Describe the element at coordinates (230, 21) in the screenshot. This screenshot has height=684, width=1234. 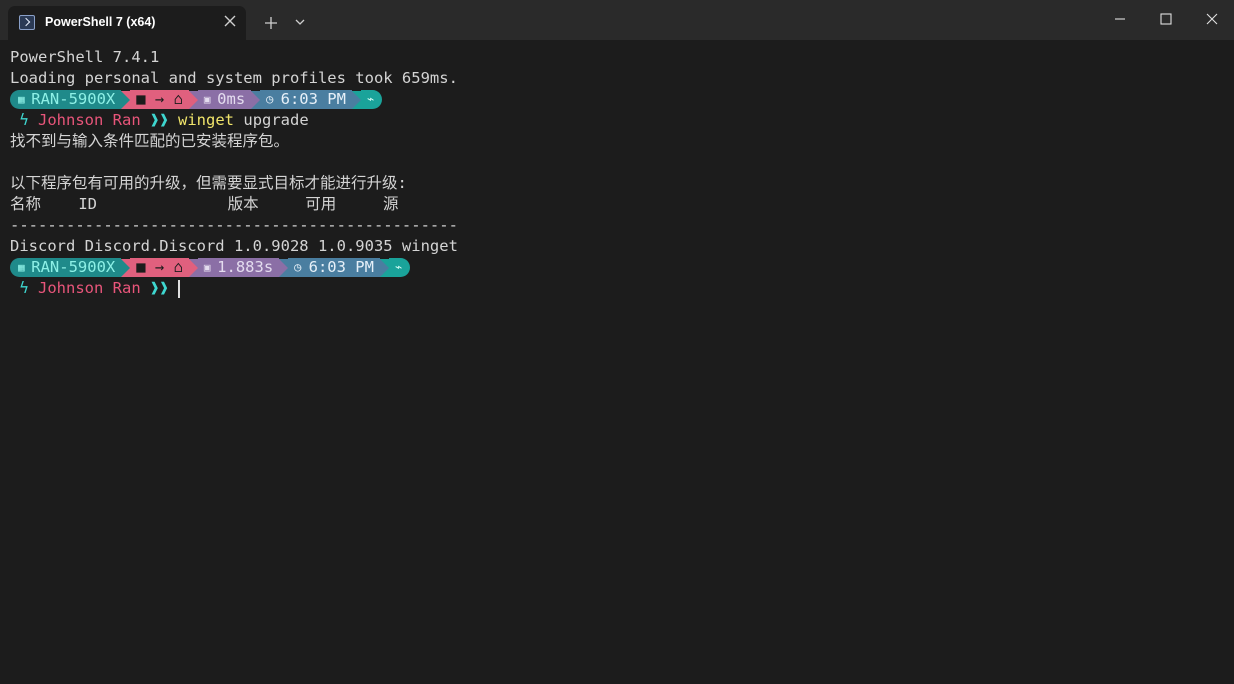
I see `close-icon` at that location.